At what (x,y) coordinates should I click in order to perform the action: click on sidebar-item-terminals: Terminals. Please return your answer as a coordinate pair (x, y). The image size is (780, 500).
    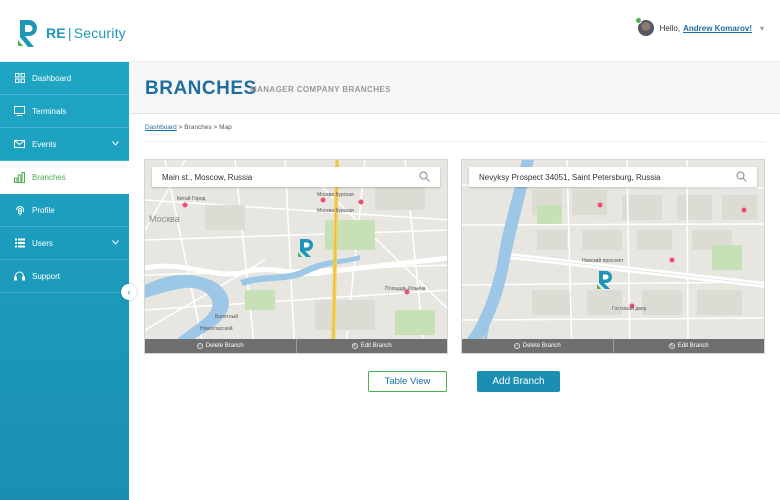
    Looking at the image, I should click on (64, 111).